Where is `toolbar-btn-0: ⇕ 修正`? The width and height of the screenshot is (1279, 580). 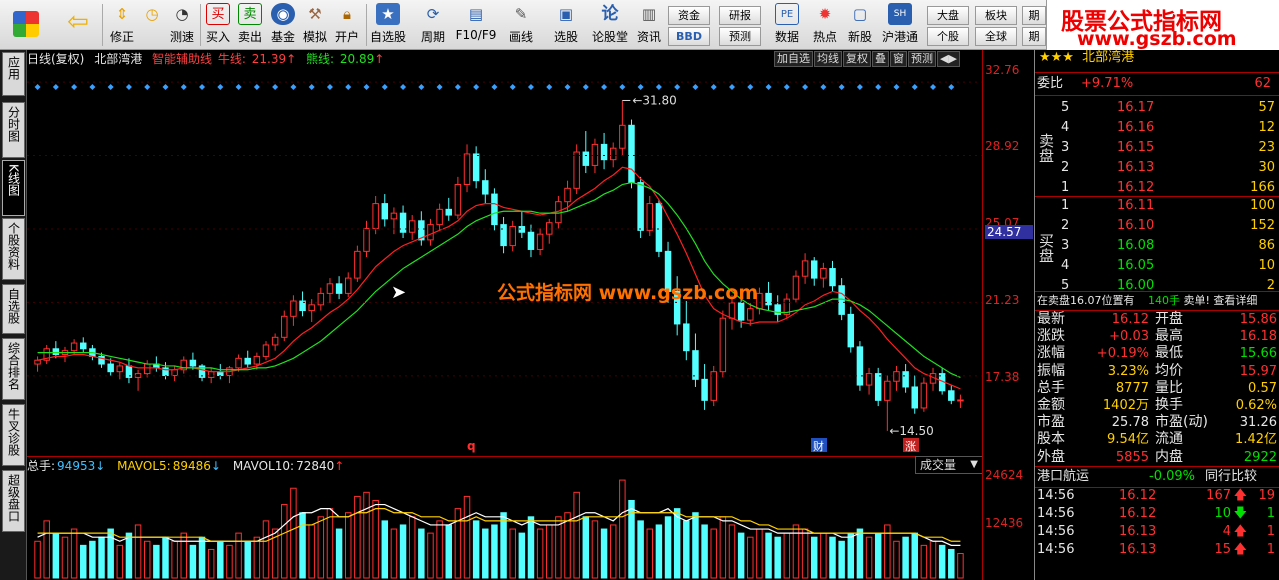 toolbar-btn-0: ⇕ 修正 is located at coordinates (122, 25).